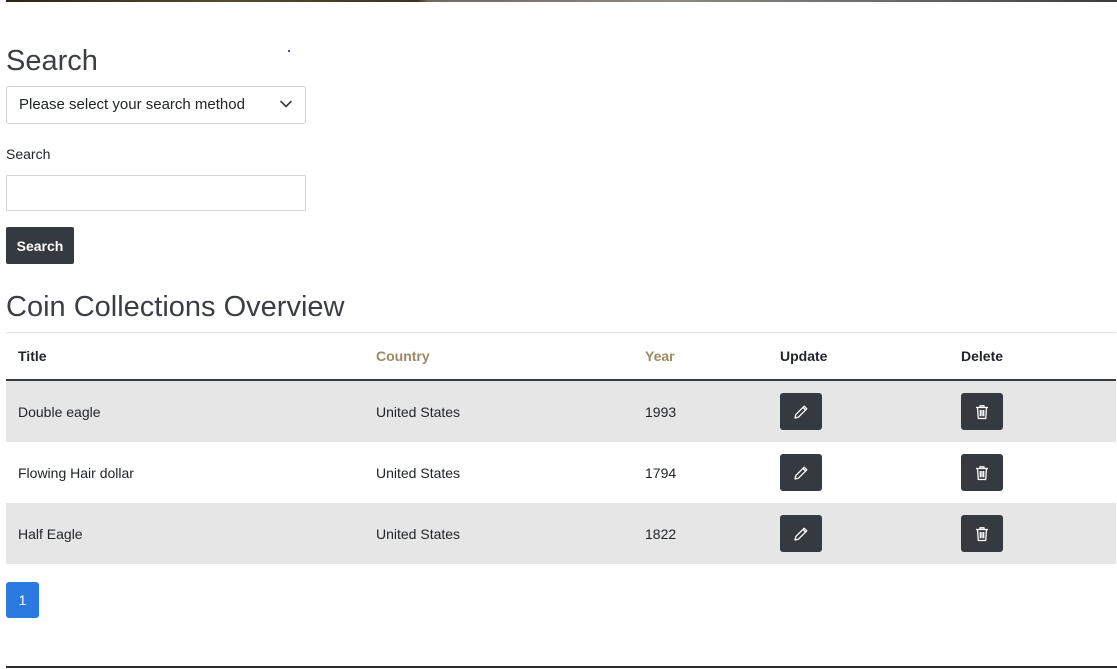 The image size is (1117, 669). What do you see at coordinates (185, 356) in the screenshot?
I see `column-header-title: Title` at bounding box center [185, 356].